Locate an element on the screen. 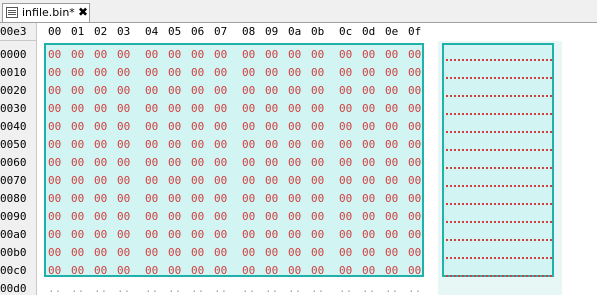  close-icon: ✖ is located at coordinates (83, 12).